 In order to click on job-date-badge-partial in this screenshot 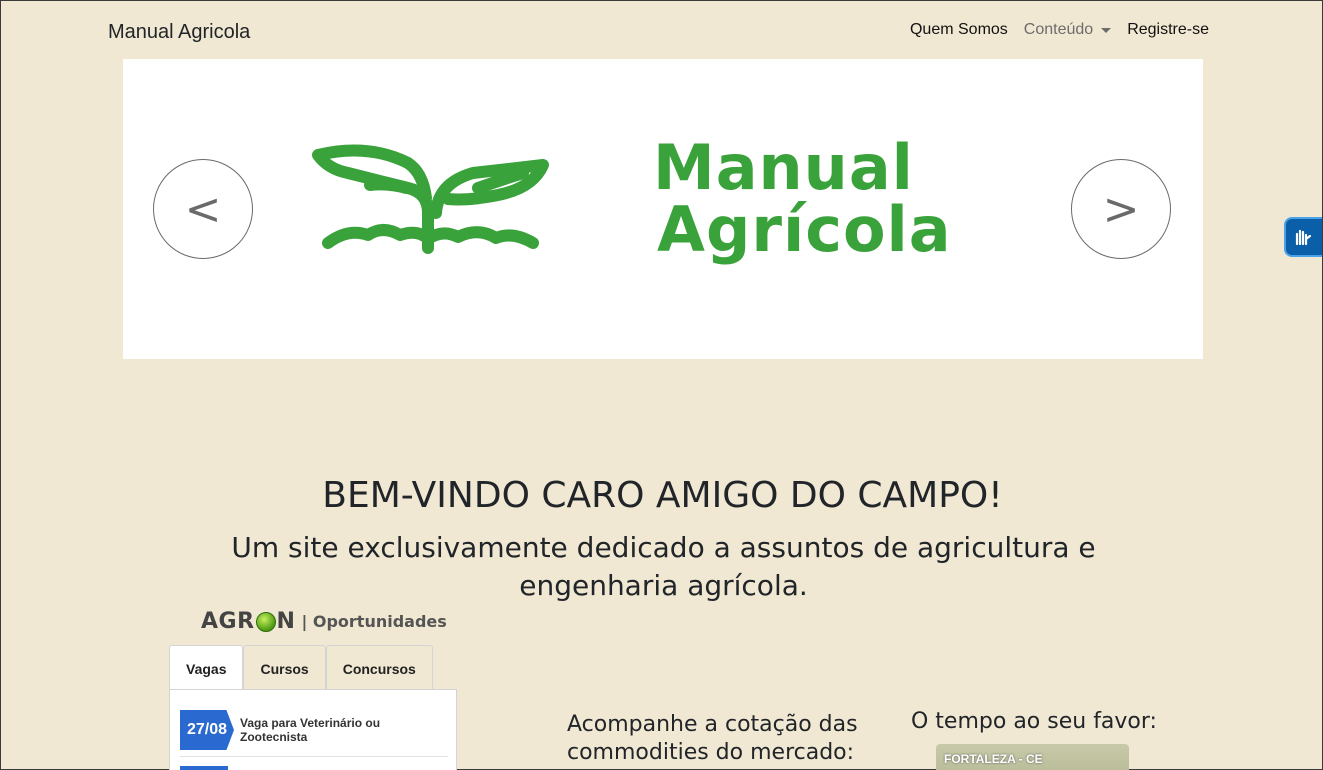, I will do `click(204, 768)`.